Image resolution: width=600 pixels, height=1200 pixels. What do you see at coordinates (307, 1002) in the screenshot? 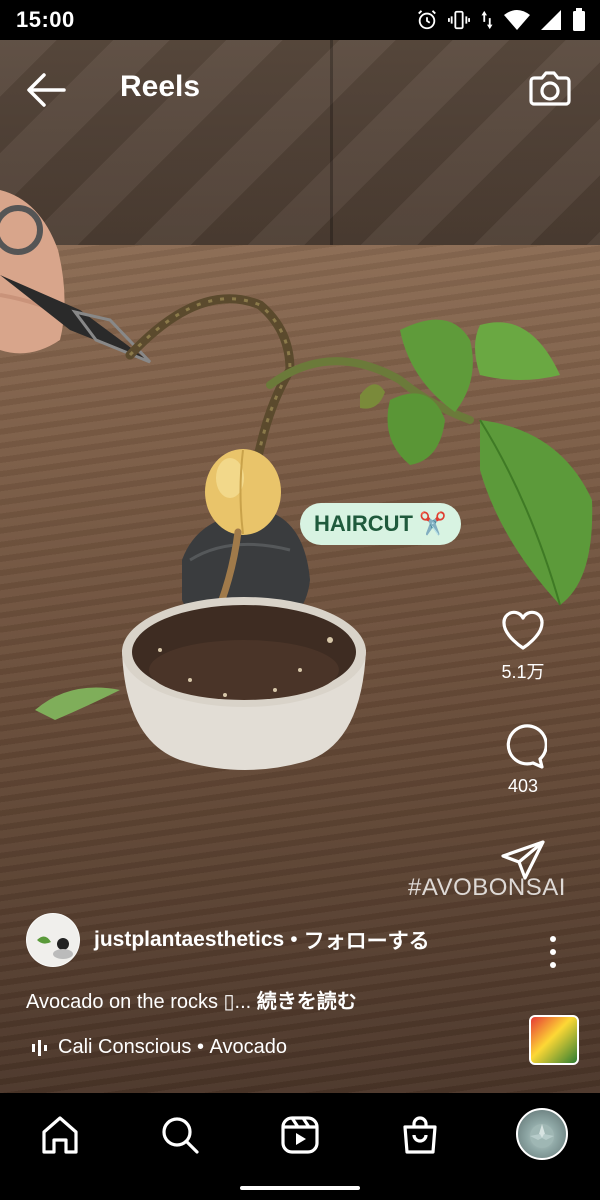
I see `read-more-link: 続きを読む` at bounding box center [307, 1002].